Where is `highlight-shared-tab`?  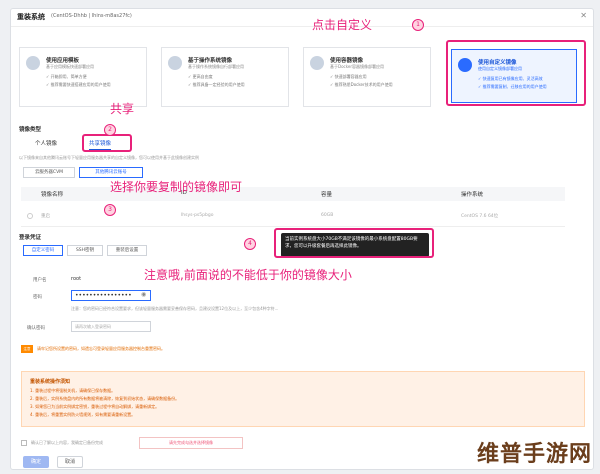 highlight-shared-tab is located at coordinates (107, 143).